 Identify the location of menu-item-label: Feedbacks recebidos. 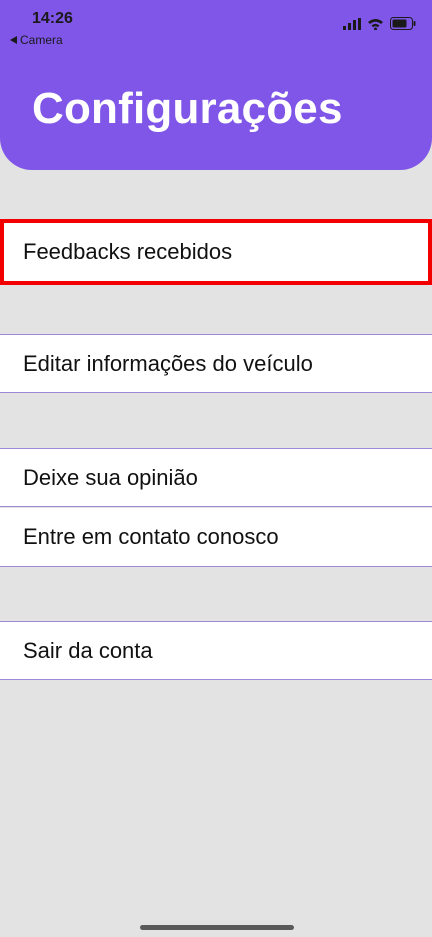
(128, 251).